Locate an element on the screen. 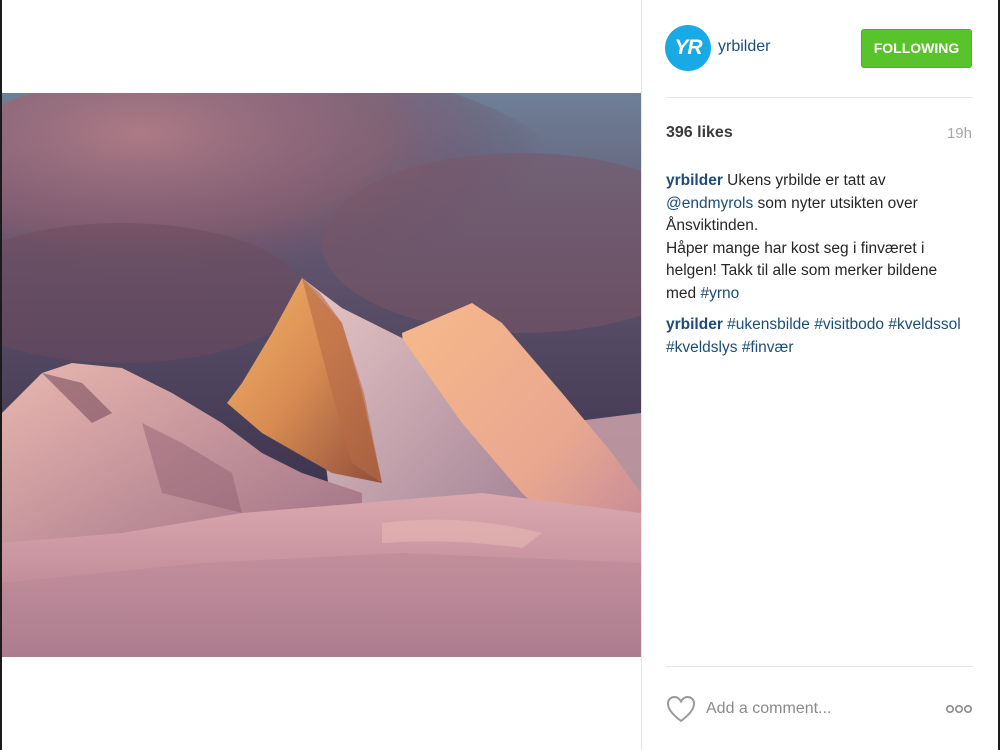 This screenshot has height=750, width=1000. more-options-icon is located at coordinates (959, 709).